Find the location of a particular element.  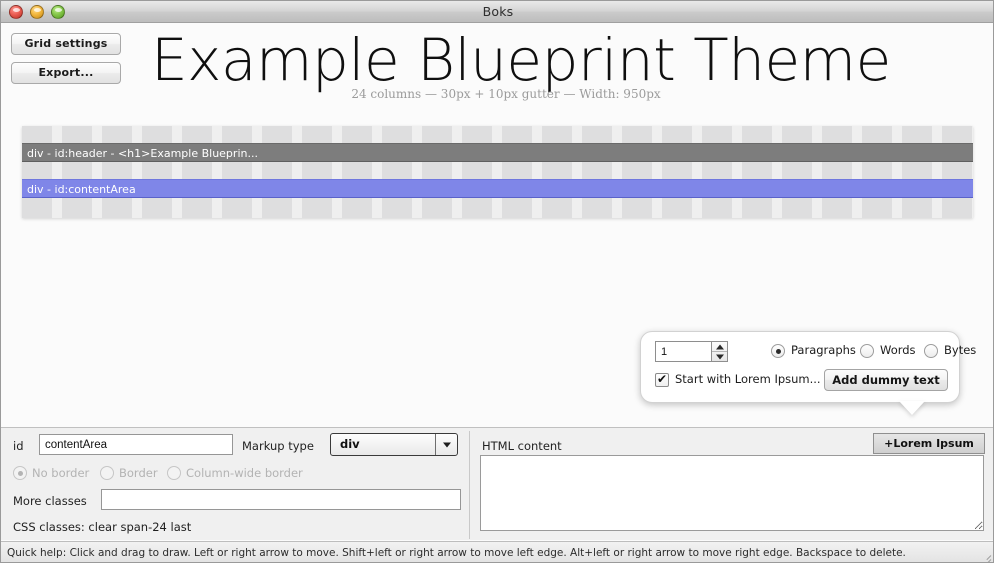

radio-paragraphs is located at coordinates (778, 351).